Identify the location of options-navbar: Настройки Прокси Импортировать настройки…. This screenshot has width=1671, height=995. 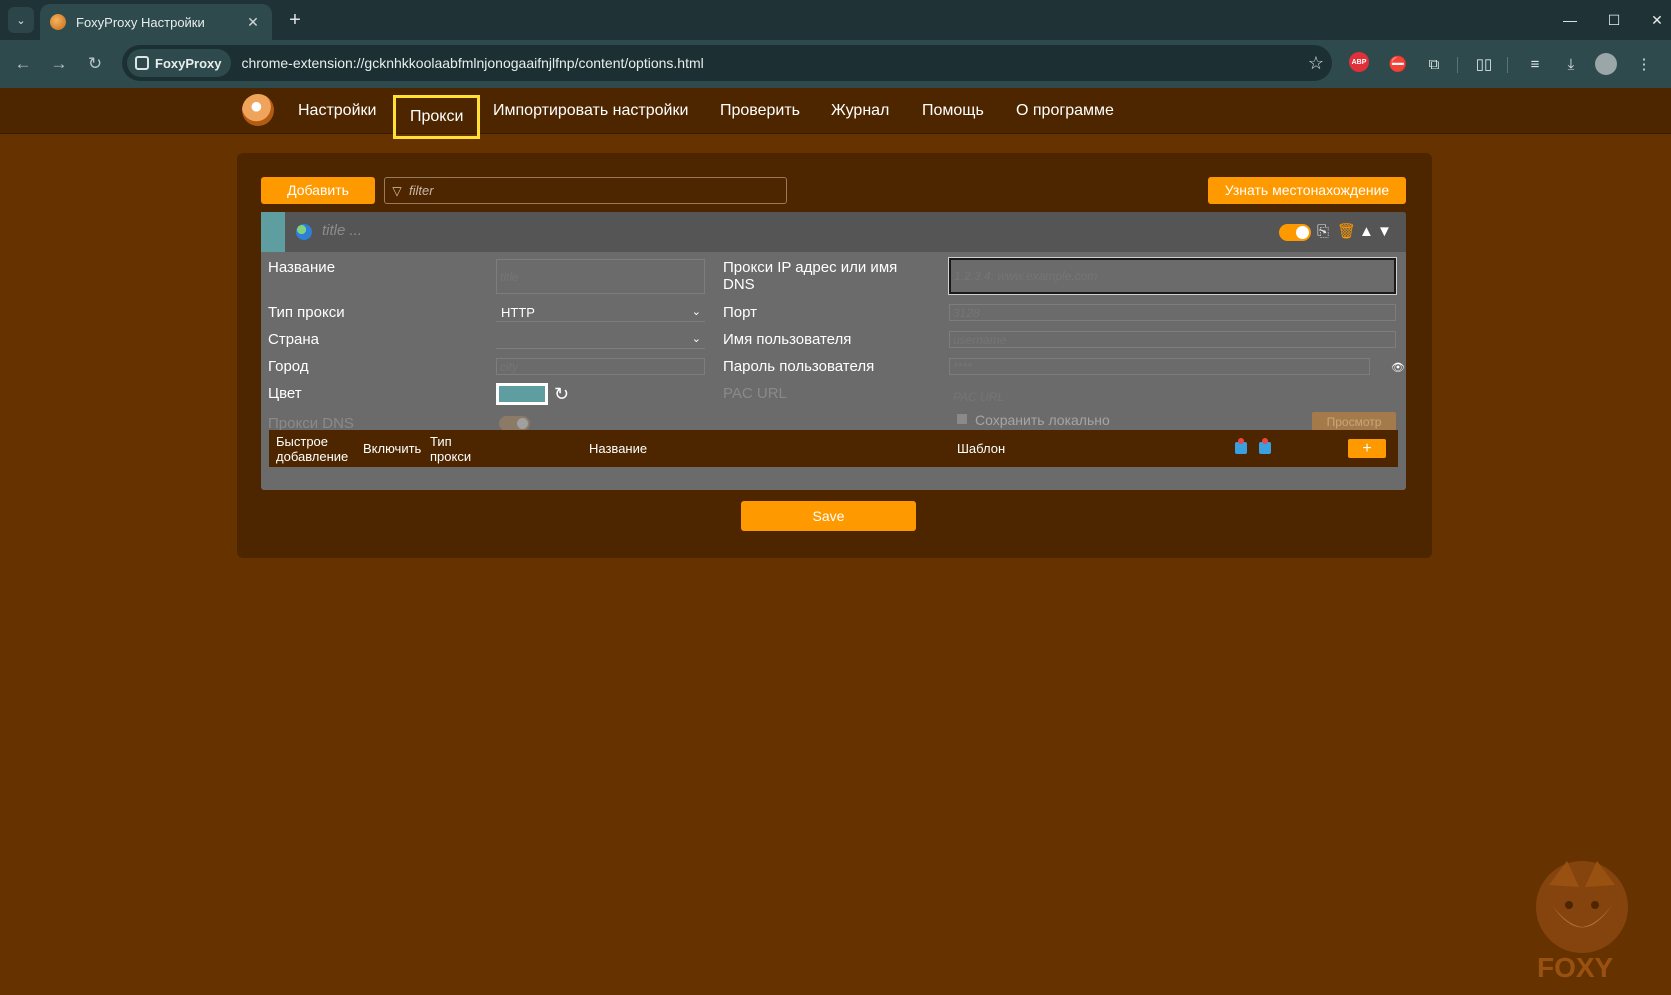
(835, 113).